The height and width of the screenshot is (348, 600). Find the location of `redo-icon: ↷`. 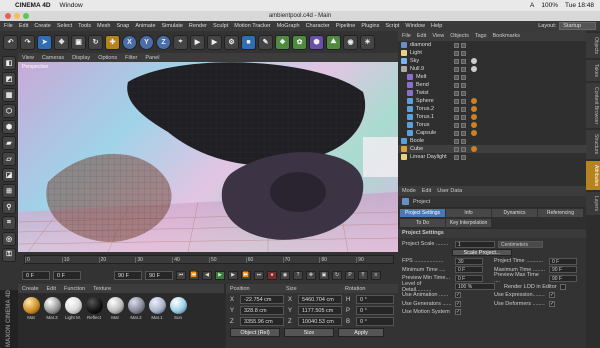

redo-icon: ↷ is located at coordinates (27, 42).